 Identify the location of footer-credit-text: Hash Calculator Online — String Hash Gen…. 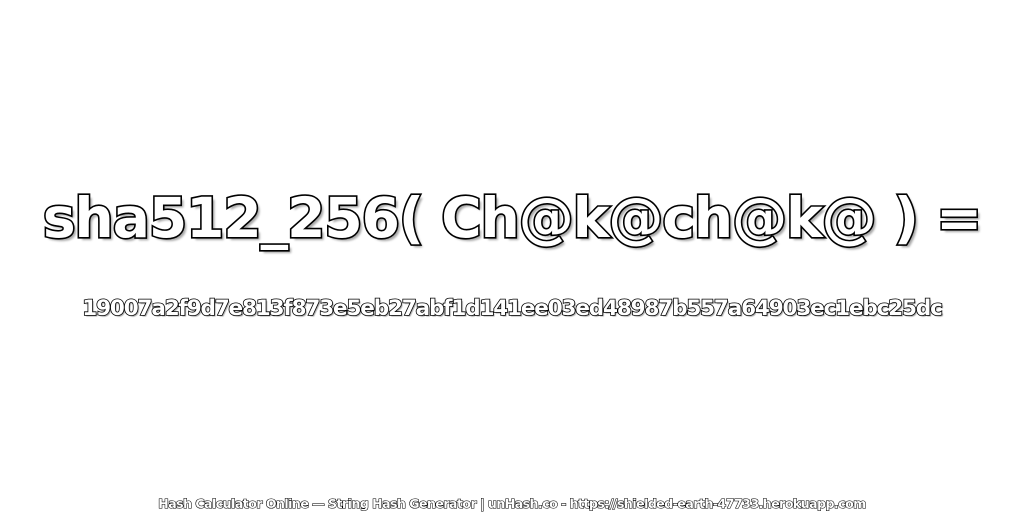
(512, 503).